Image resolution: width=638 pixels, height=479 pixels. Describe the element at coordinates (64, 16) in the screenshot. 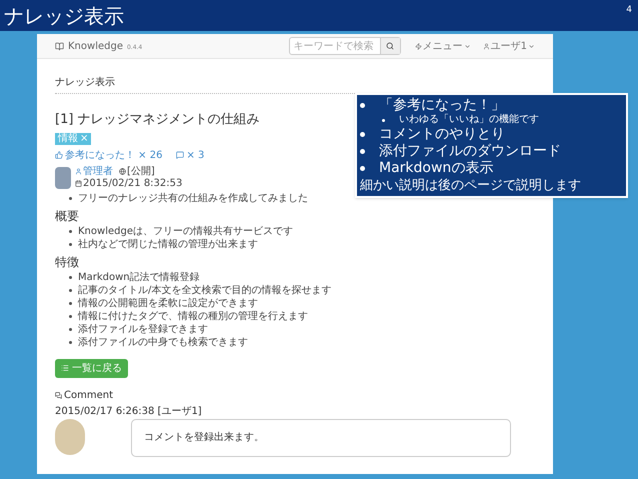

I see `slide-title: ナレッジ表示` at that location.